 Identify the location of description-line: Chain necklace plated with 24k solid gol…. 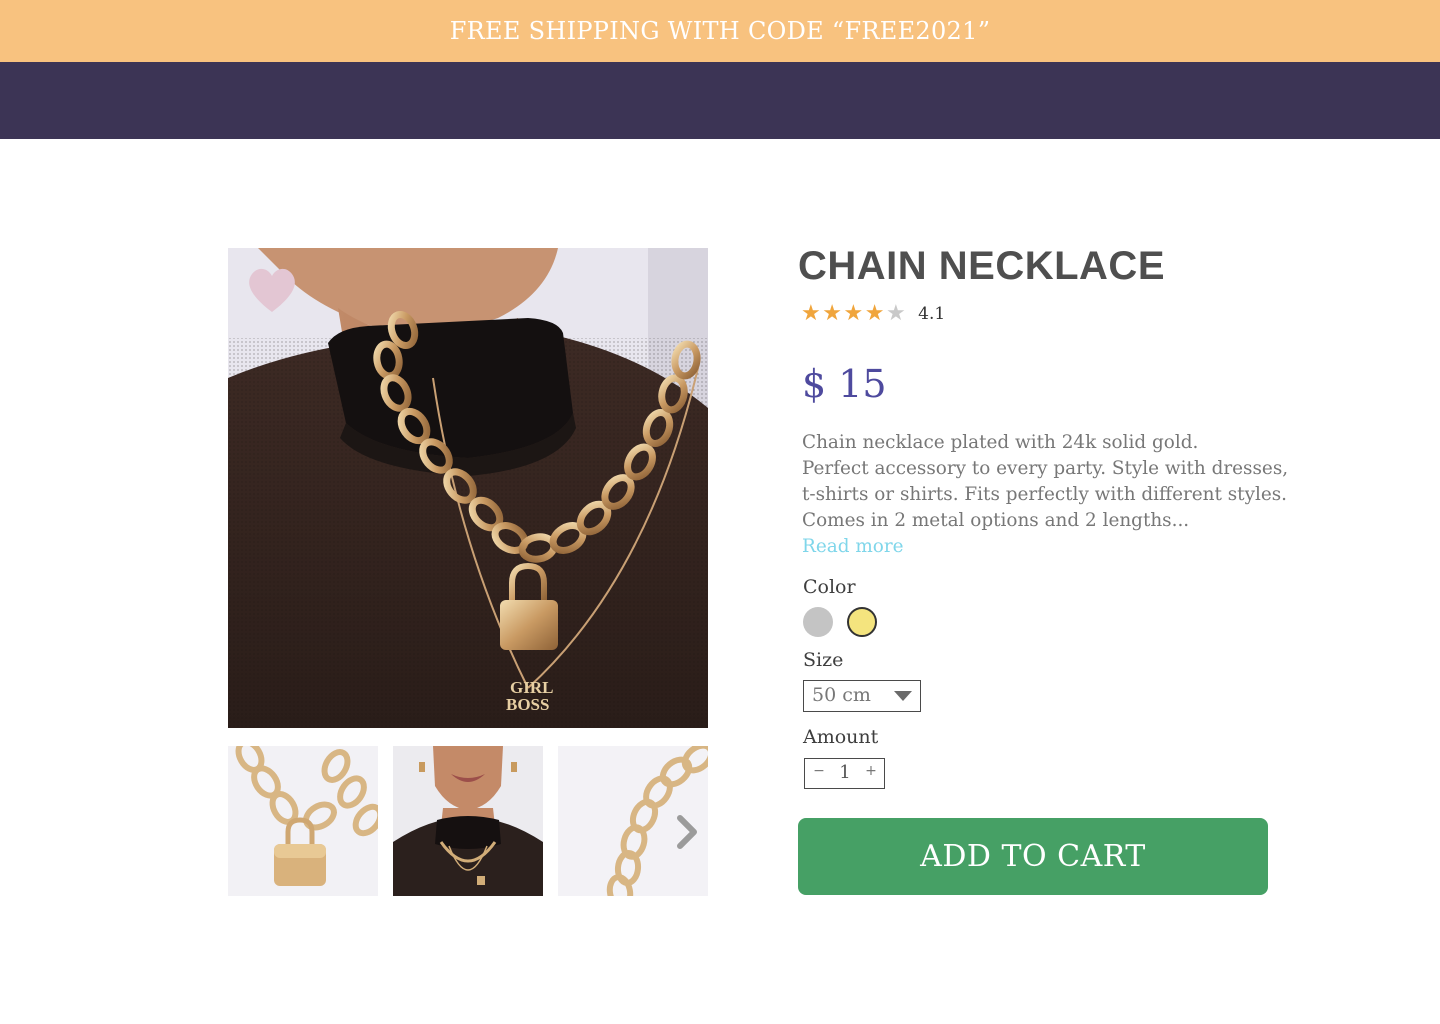
(1000, 442).